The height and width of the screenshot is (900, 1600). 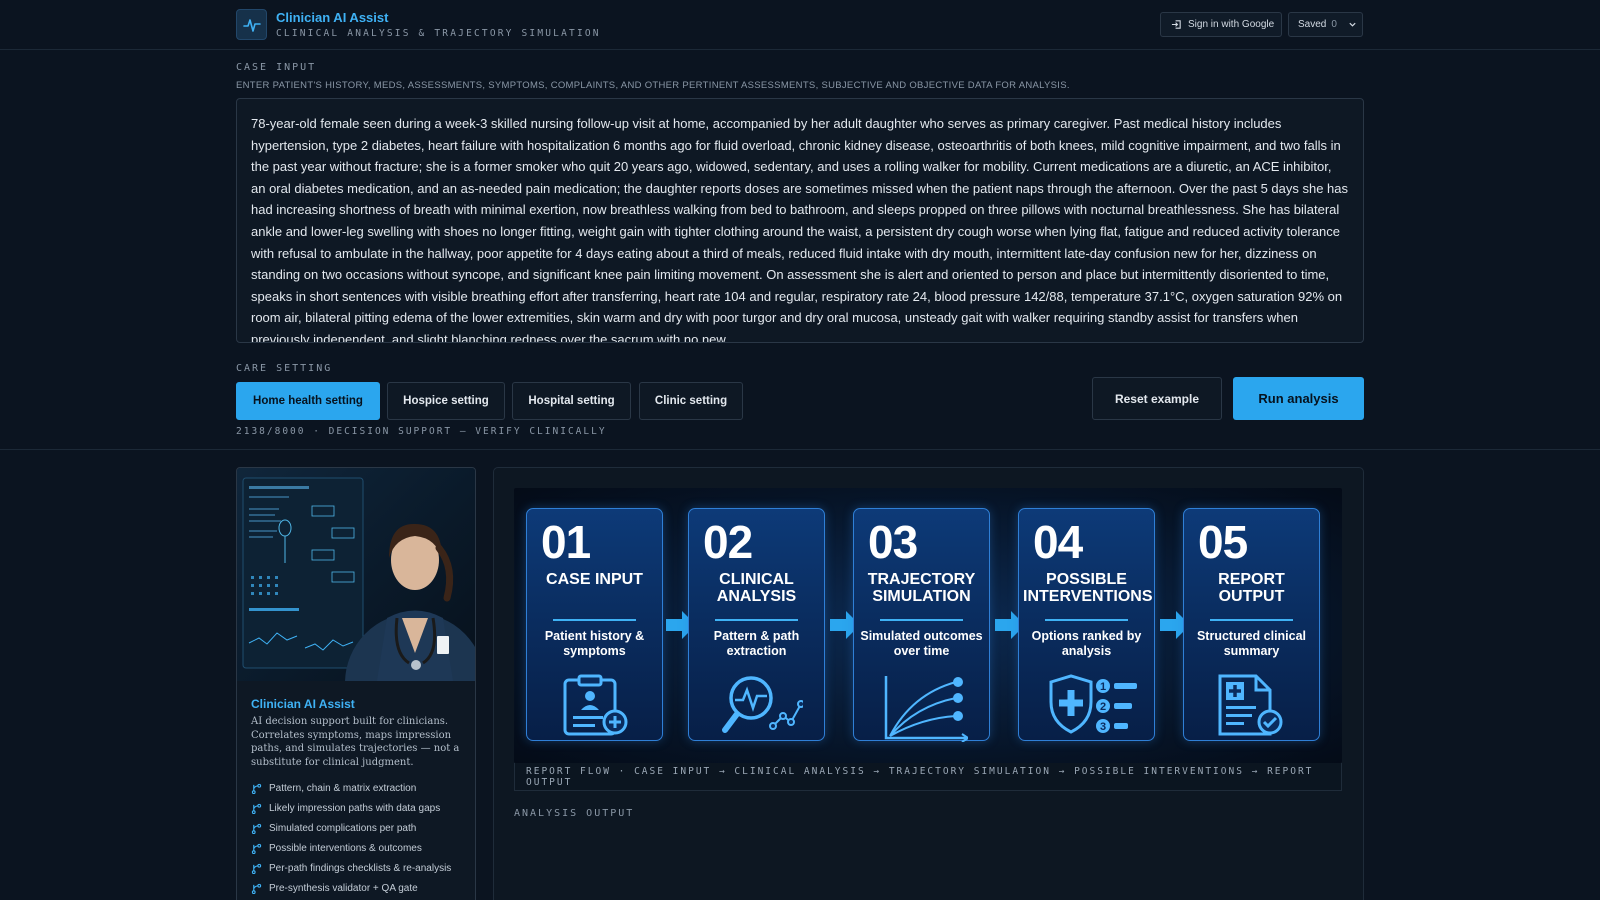 What do you see at coordinates (1312, 24) in the screenshot?
I see `saved-label: Saved` at bounding box center [1312, 24].